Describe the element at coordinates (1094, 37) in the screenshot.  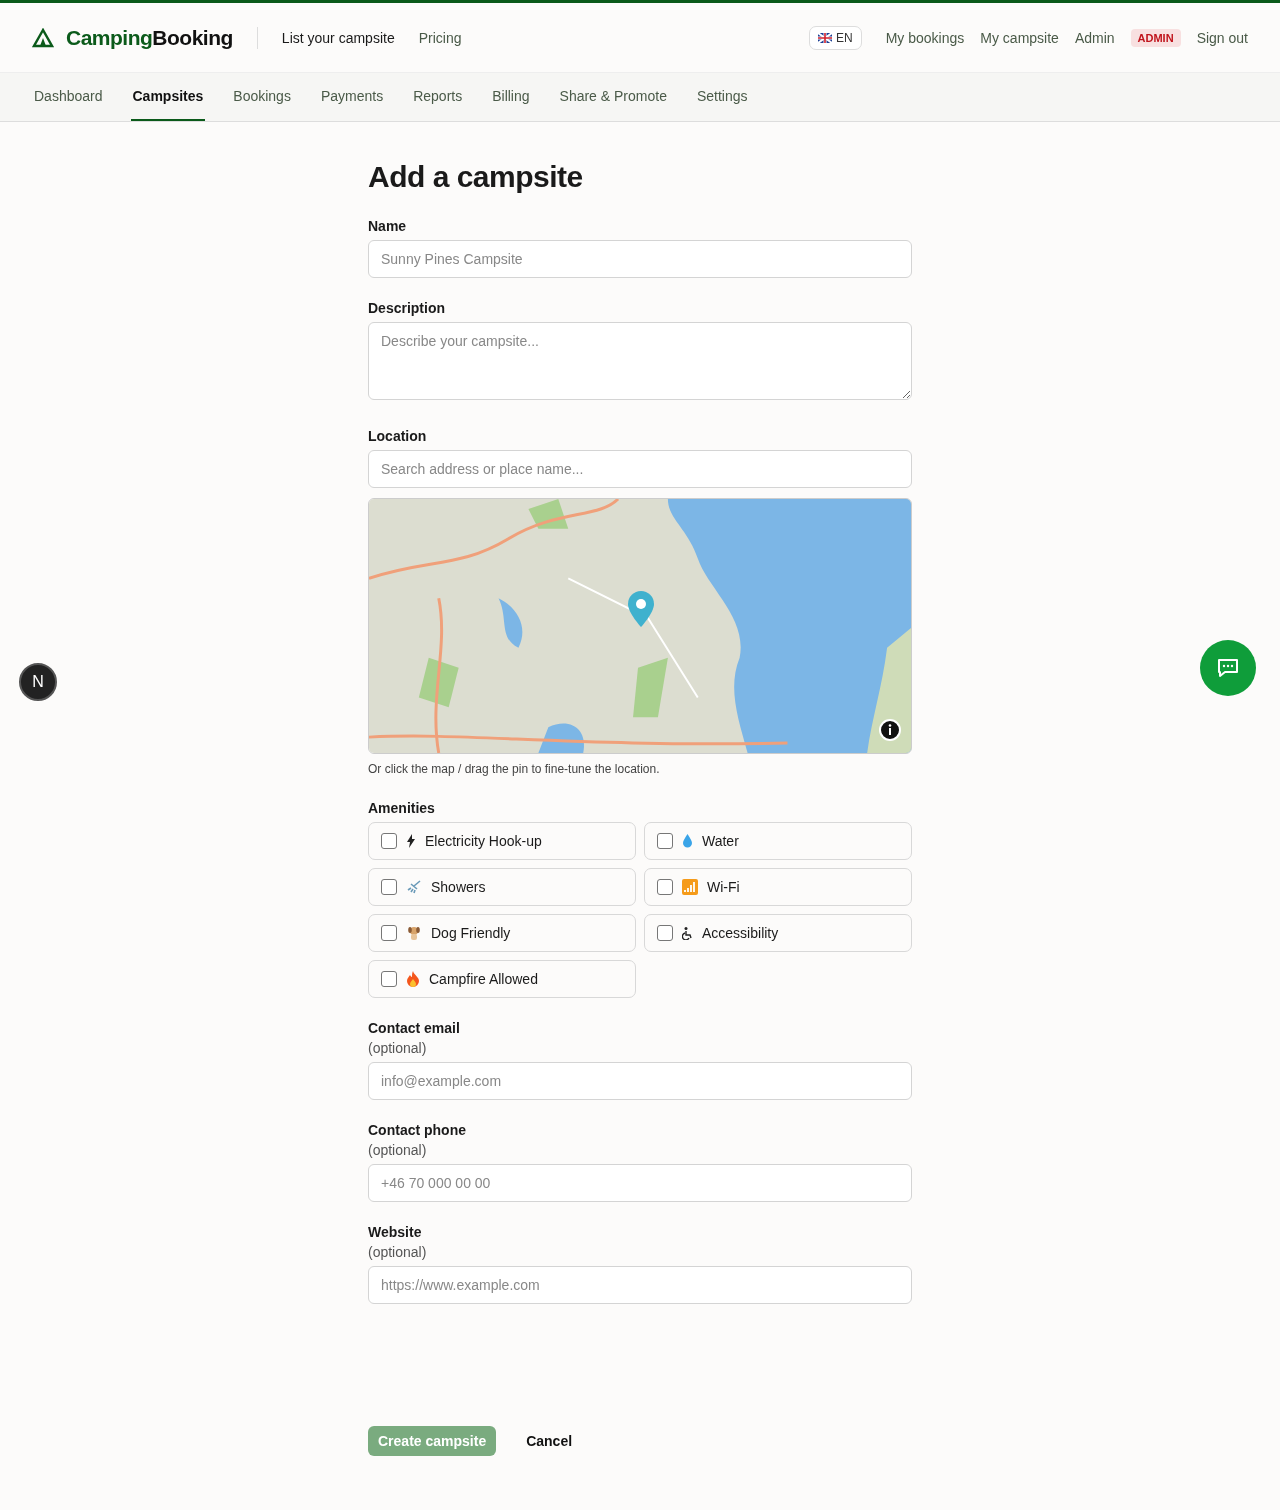
I see `nav-link: Admin` at that location.